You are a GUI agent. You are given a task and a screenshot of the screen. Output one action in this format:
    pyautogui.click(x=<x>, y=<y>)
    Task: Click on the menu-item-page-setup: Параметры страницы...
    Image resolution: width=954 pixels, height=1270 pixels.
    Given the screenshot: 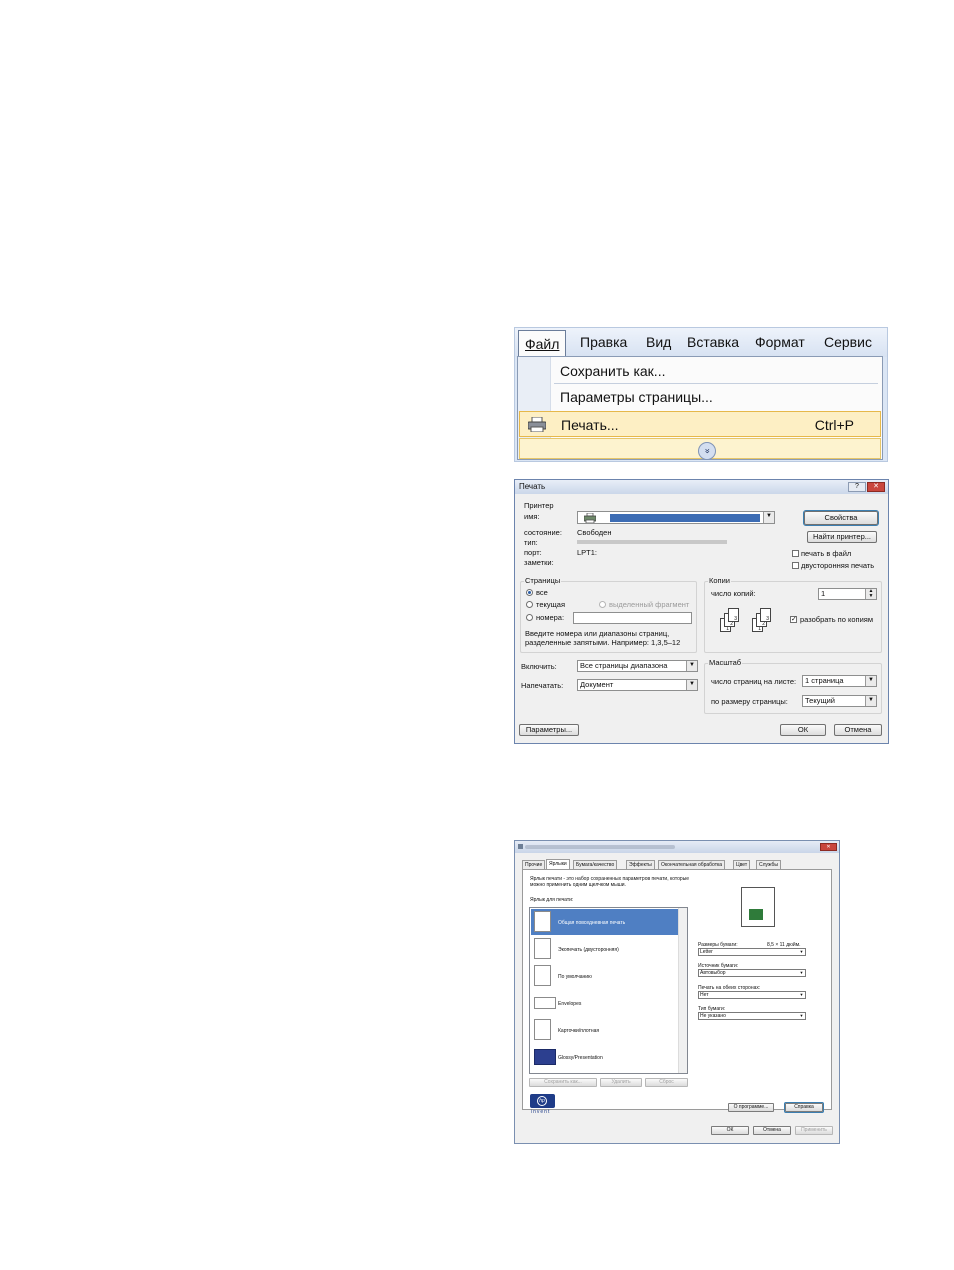 What is the action you would take?
    pyautogui.click(x=700, y=397)
    